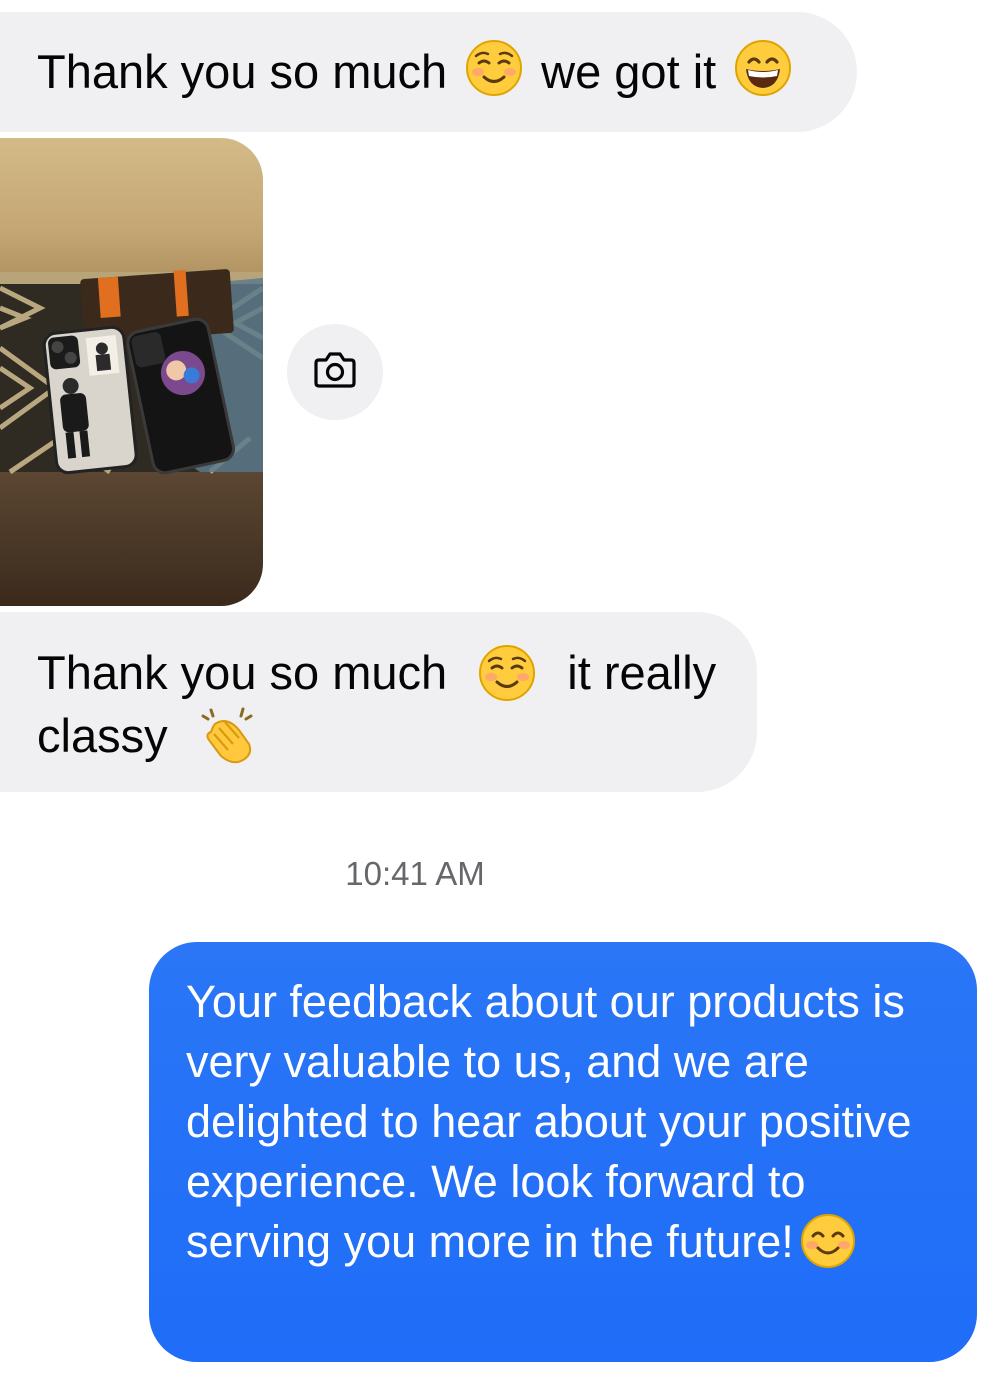  I want to click on incoming-message-bubble: Thank you so much we got it, so click(428, 72).